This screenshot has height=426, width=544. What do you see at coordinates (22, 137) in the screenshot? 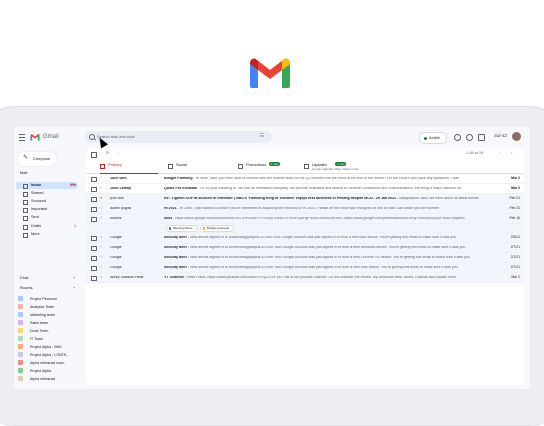
I see `main-menu-icon` at bounding box center [22, 137].